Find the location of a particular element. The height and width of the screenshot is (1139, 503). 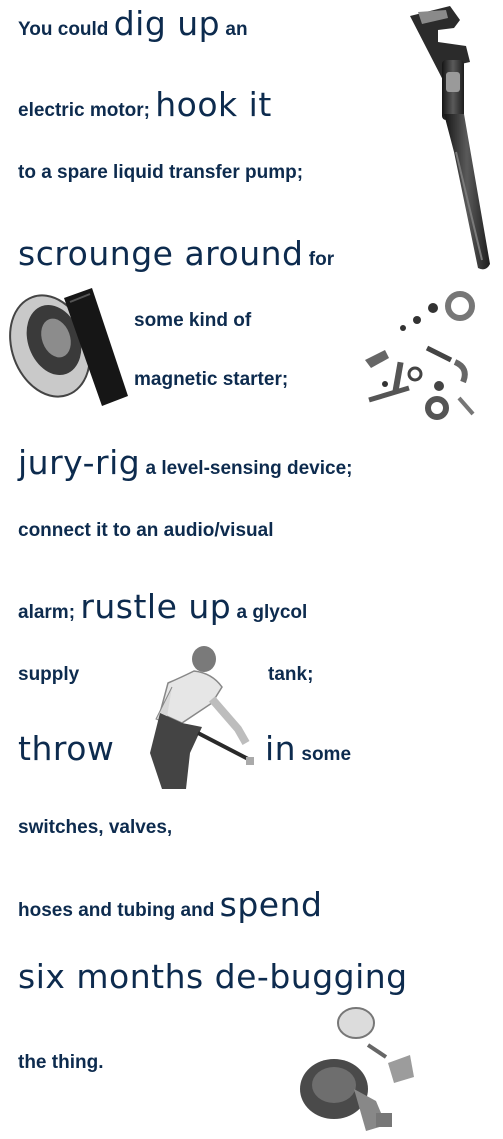

phrase: a level-sensing device; is located at coordinates (246, 468).